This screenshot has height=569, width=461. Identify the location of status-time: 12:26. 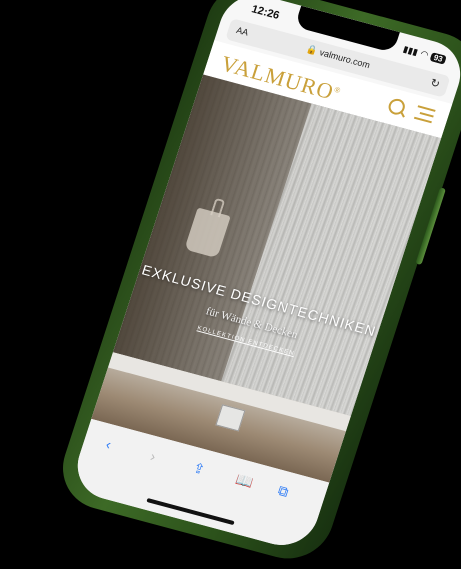
(265, 12).